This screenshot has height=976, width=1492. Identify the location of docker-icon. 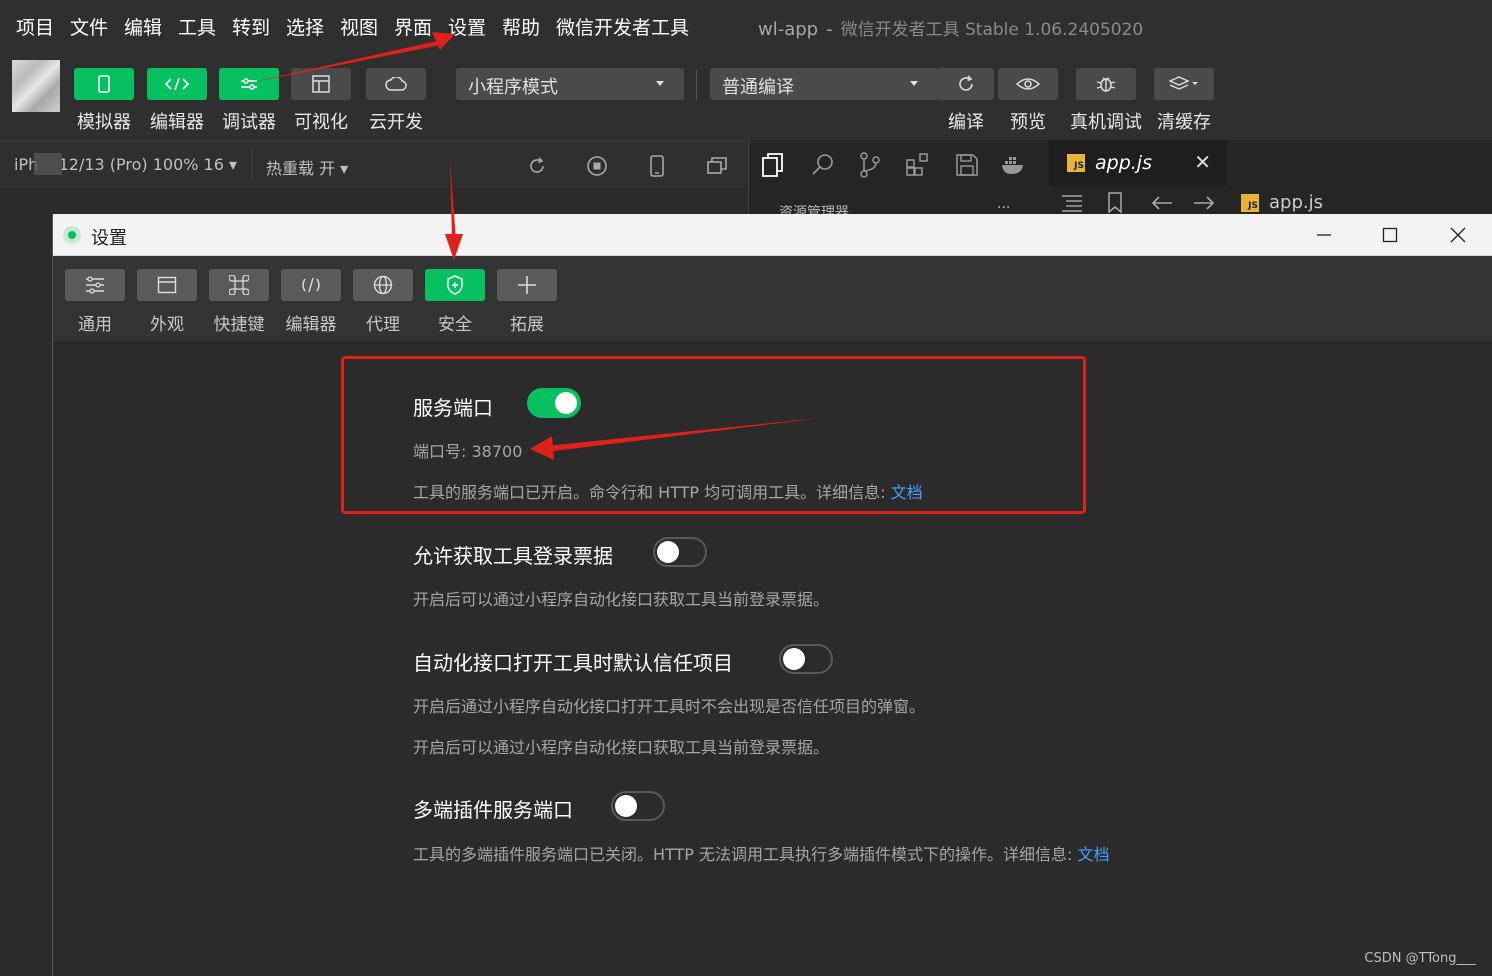
(1014, 165).